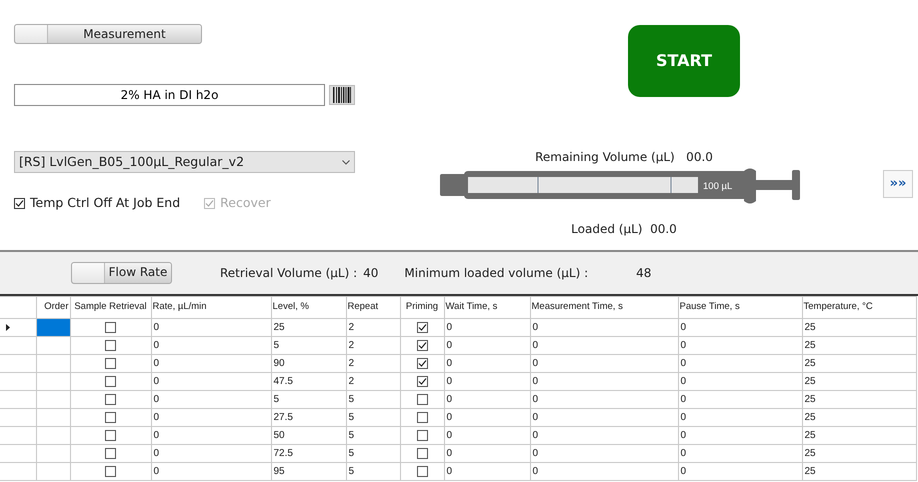  Describe the element at coordinates (684, 61) in the screenshot. I see `start-button: START` at that location.